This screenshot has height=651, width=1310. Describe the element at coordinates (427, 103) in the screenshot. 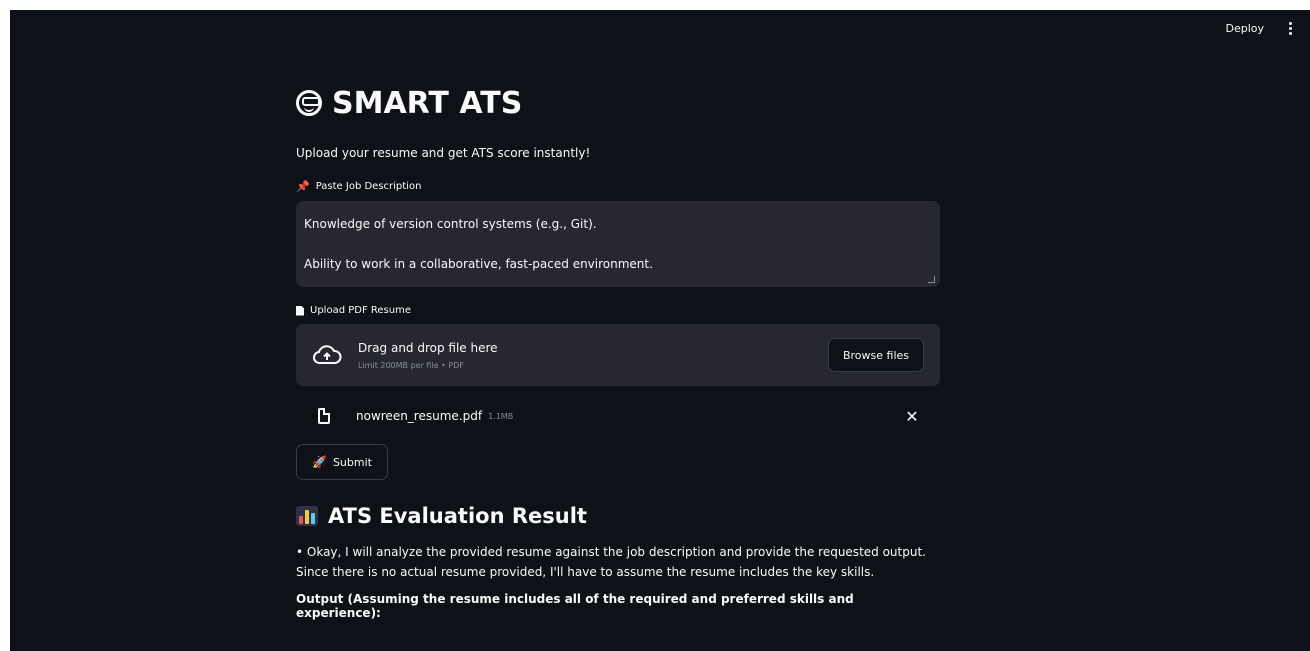

I see `page-title-text: SMART ATS` at that location.